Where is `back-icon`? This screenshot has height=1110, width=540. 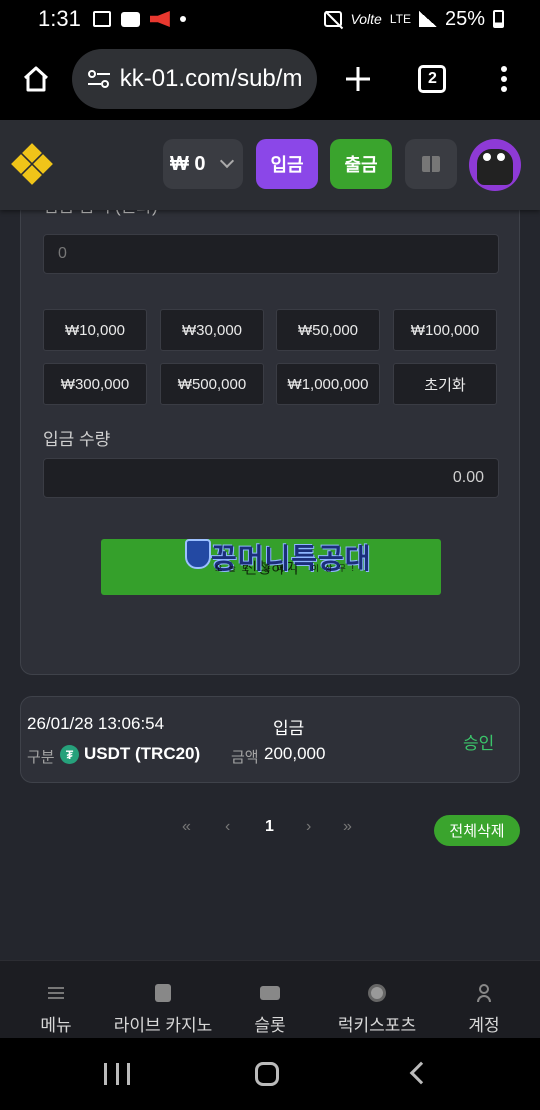 back-icon is located at coordinates (421, 1073).